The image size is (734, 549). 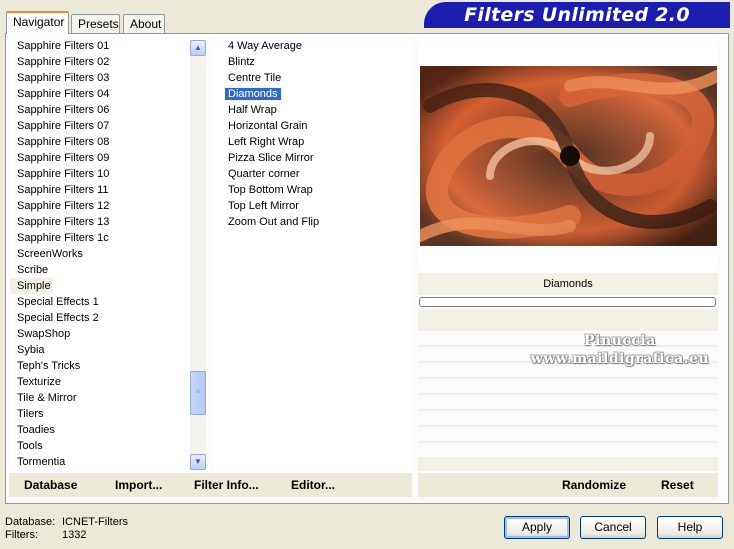 I want to click on filter-item-label: Blintz, so click(x=241, y=62).